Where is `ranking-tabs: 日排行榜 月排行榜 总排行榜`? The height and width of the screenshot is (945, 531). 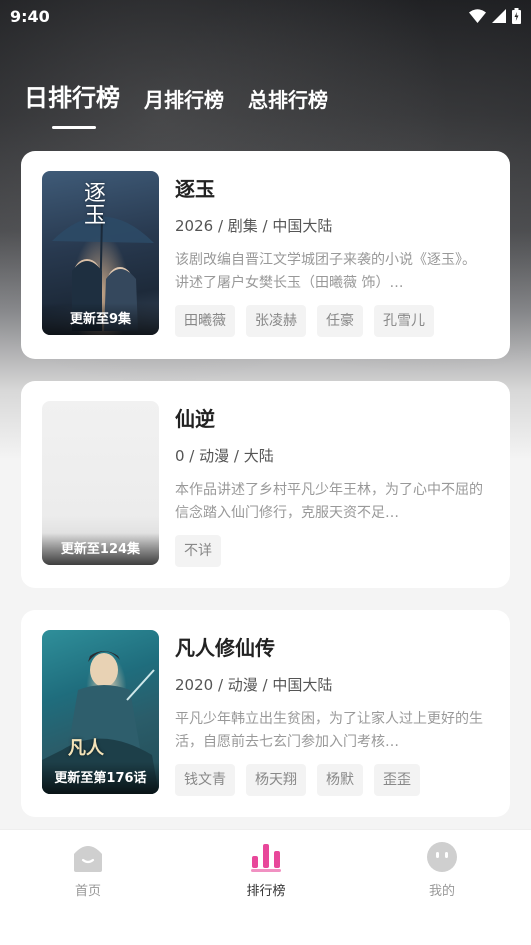 ranking-tabs: 日排行榜 月排行榜 总排行榜 is located at coordinates (188, 95).